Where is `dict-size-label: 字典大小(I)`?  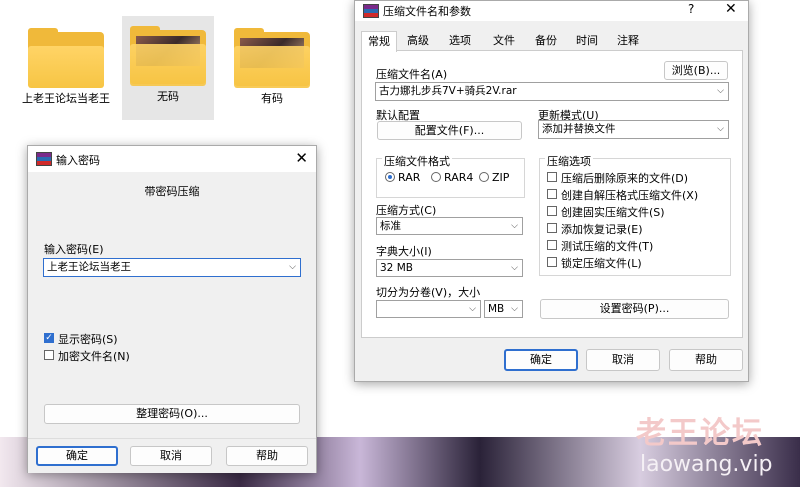 dict-size-label: 字典大小(I) is located at coordinates (404, 251).